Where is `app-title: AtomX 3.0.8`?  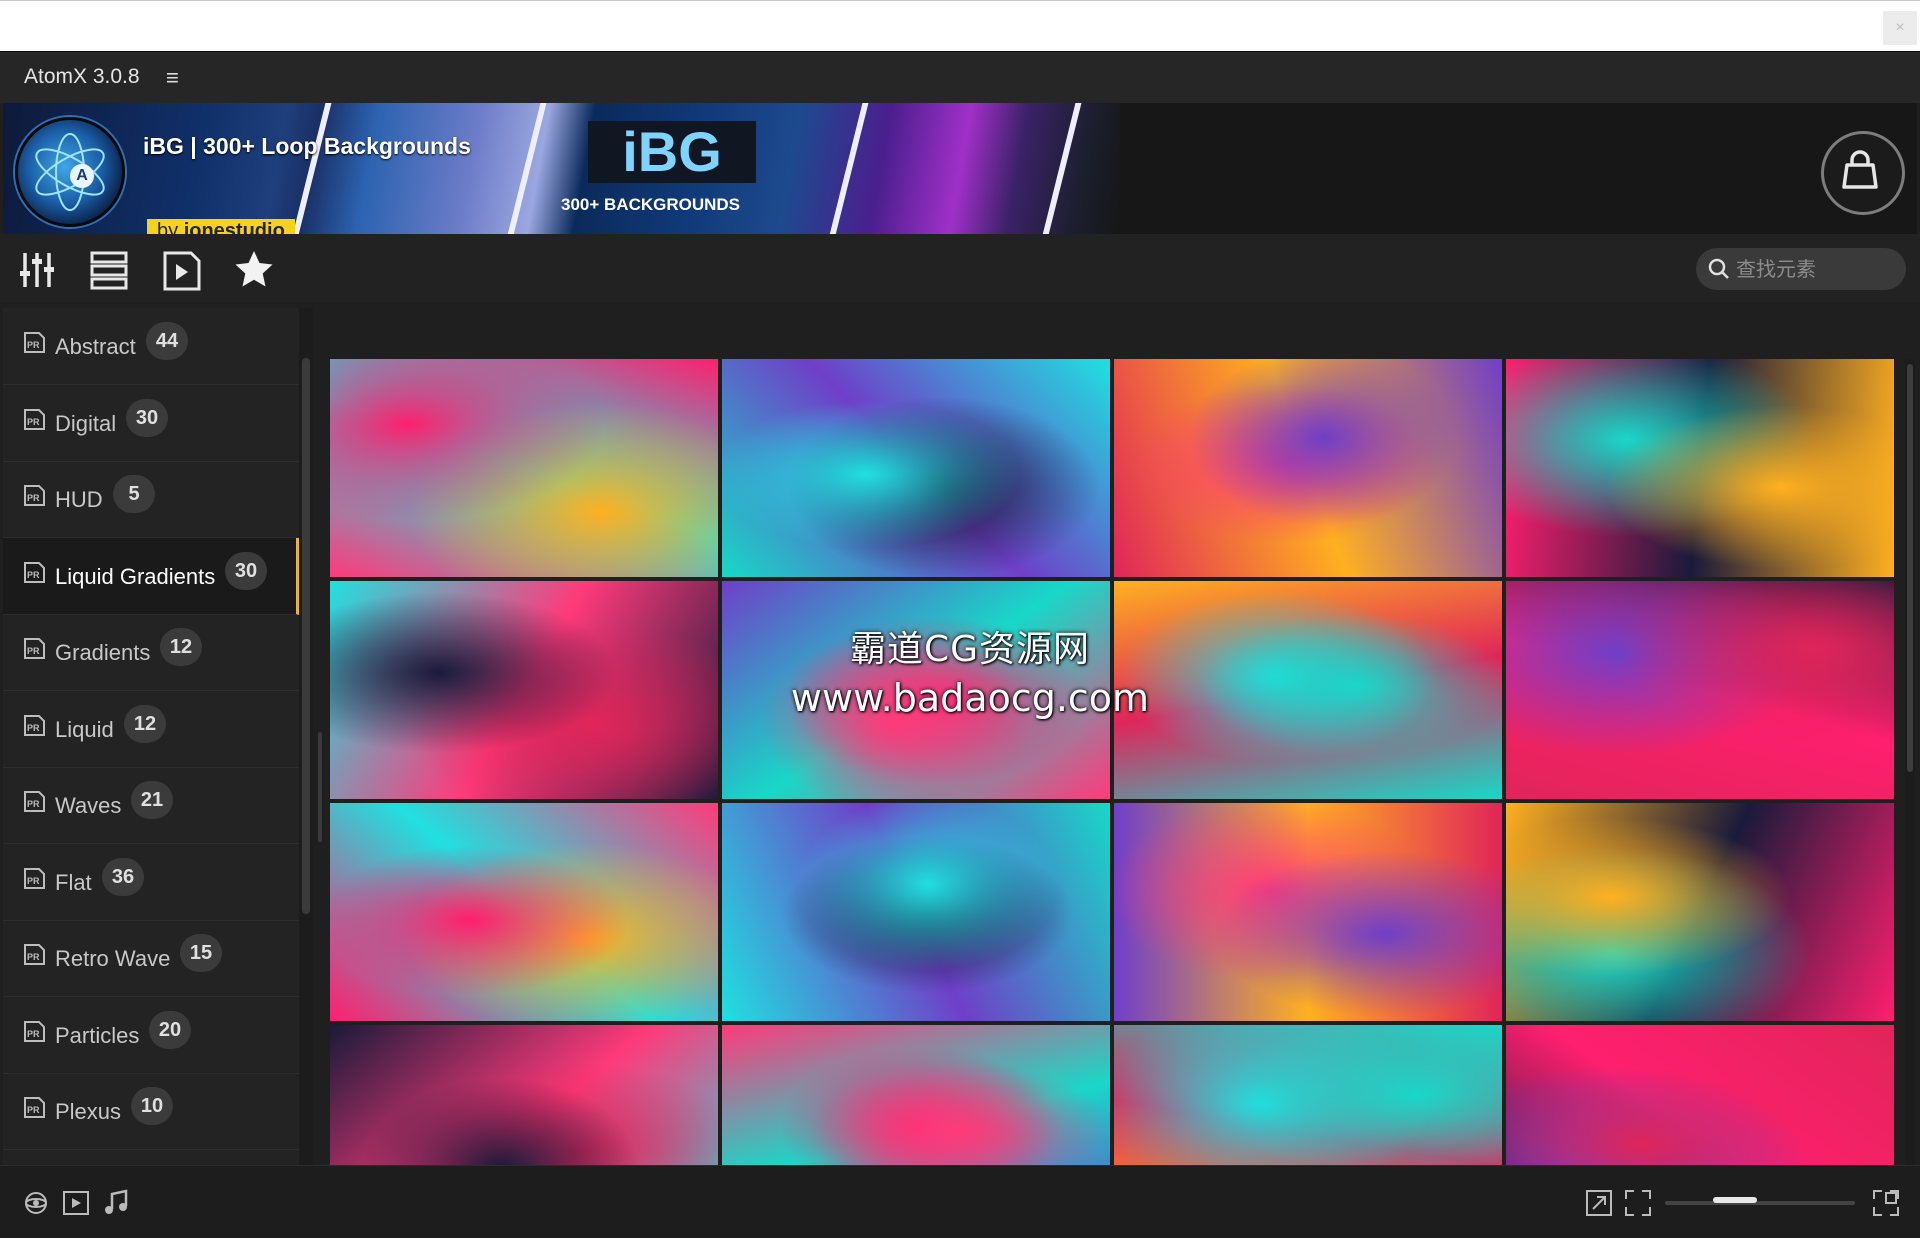
app-title: AtomX 3.0.8 is located at coordinates (82, 76).